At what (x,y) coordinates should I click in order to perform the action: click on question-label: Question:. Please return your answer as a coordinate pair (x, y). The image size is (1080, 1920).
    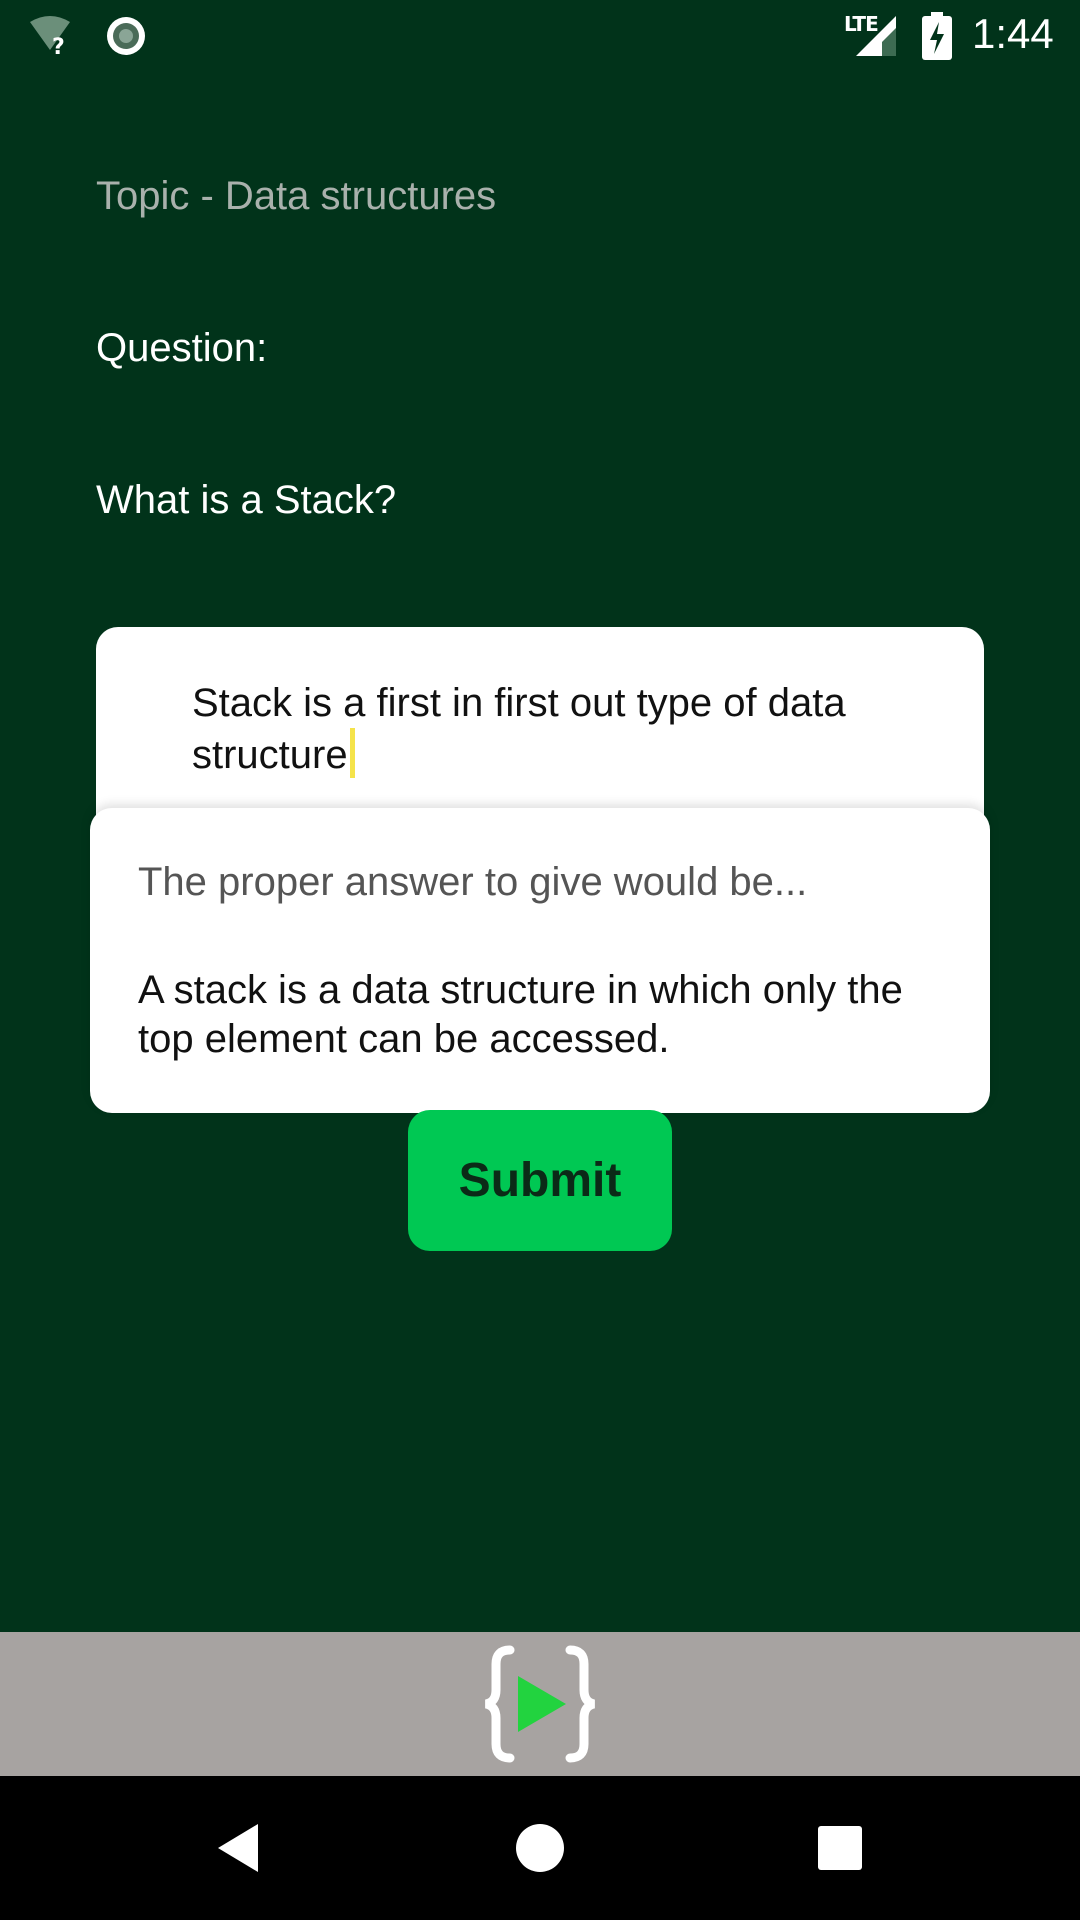
    Looking at the image, I should click on (182, 348).